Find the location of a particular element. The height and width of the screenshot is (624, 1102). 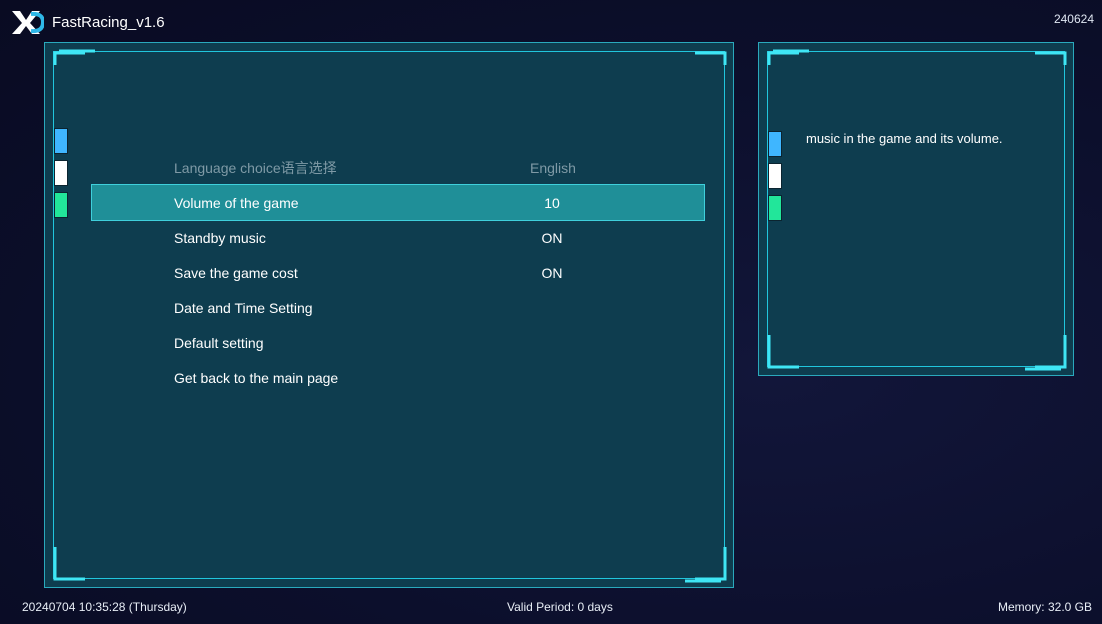

settings-side-tabs is located at coordinates (61, 173).